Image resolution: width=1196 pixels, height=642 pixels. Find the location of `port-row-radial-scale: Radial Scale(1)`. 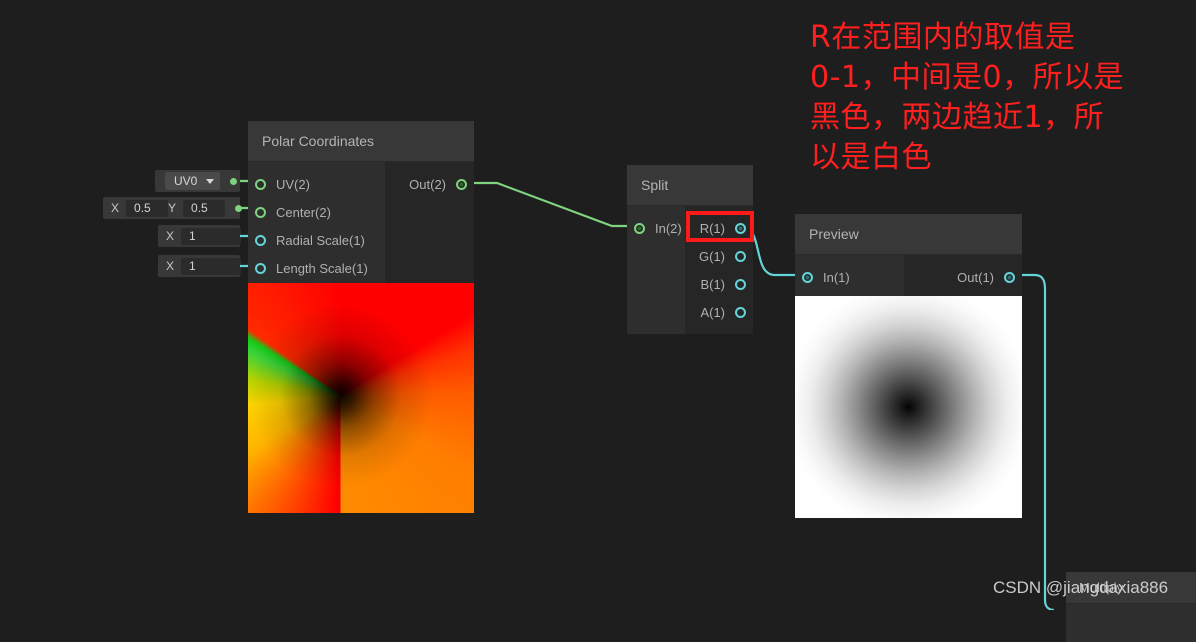

port-row-radial-scale: Radial Scale(1) is located at coordinates (316, 240).